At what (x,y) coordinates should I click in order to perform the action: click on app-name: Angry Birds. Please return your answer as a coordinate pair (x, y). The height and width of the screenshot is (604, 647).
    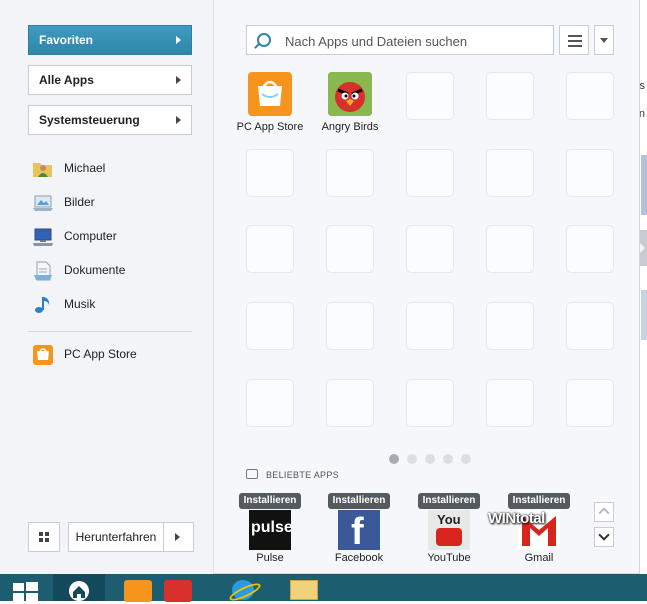
    Looking at the image, I should click on (350, 127).